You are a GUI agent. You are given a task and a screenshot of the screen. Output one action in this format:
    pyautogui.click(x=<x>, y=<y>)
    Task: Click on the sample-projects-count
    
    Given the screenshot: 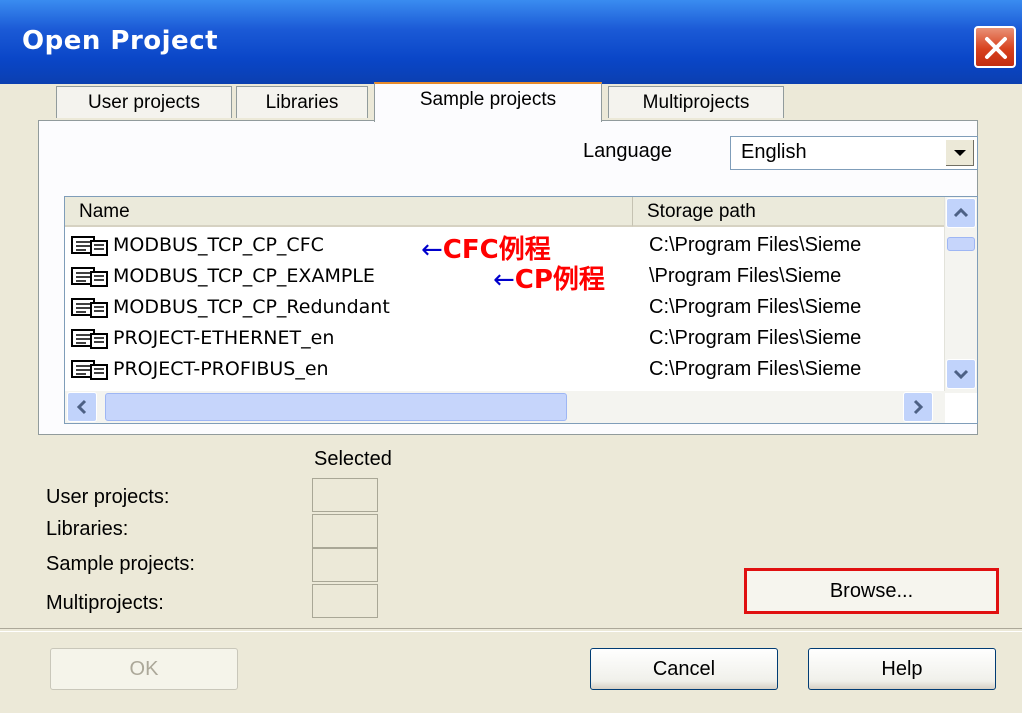 What is the action you would take?
    pyautogui.click(x=345, y=565)
    